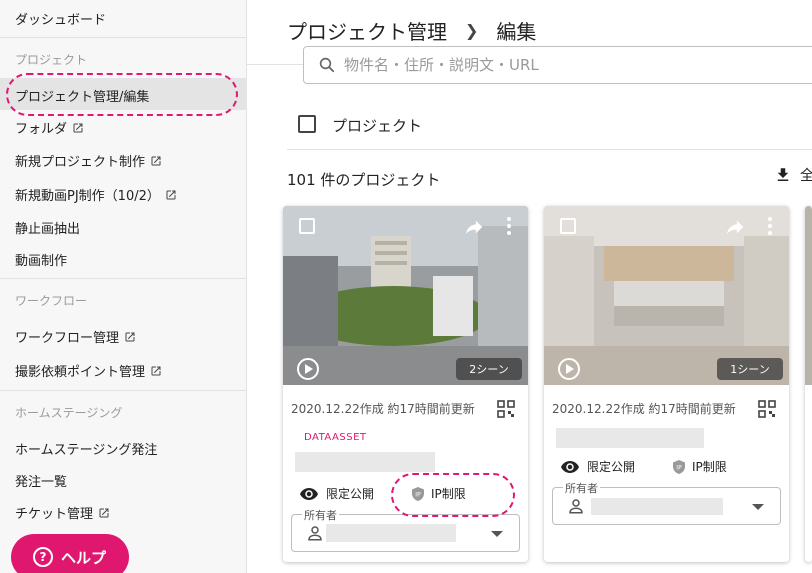 The height and width of the screenshot is (573, 812). Describe the element at coordinates (364, 180) in the screenshot. I see `project-count: 101 件のプロジェクト` at that location.